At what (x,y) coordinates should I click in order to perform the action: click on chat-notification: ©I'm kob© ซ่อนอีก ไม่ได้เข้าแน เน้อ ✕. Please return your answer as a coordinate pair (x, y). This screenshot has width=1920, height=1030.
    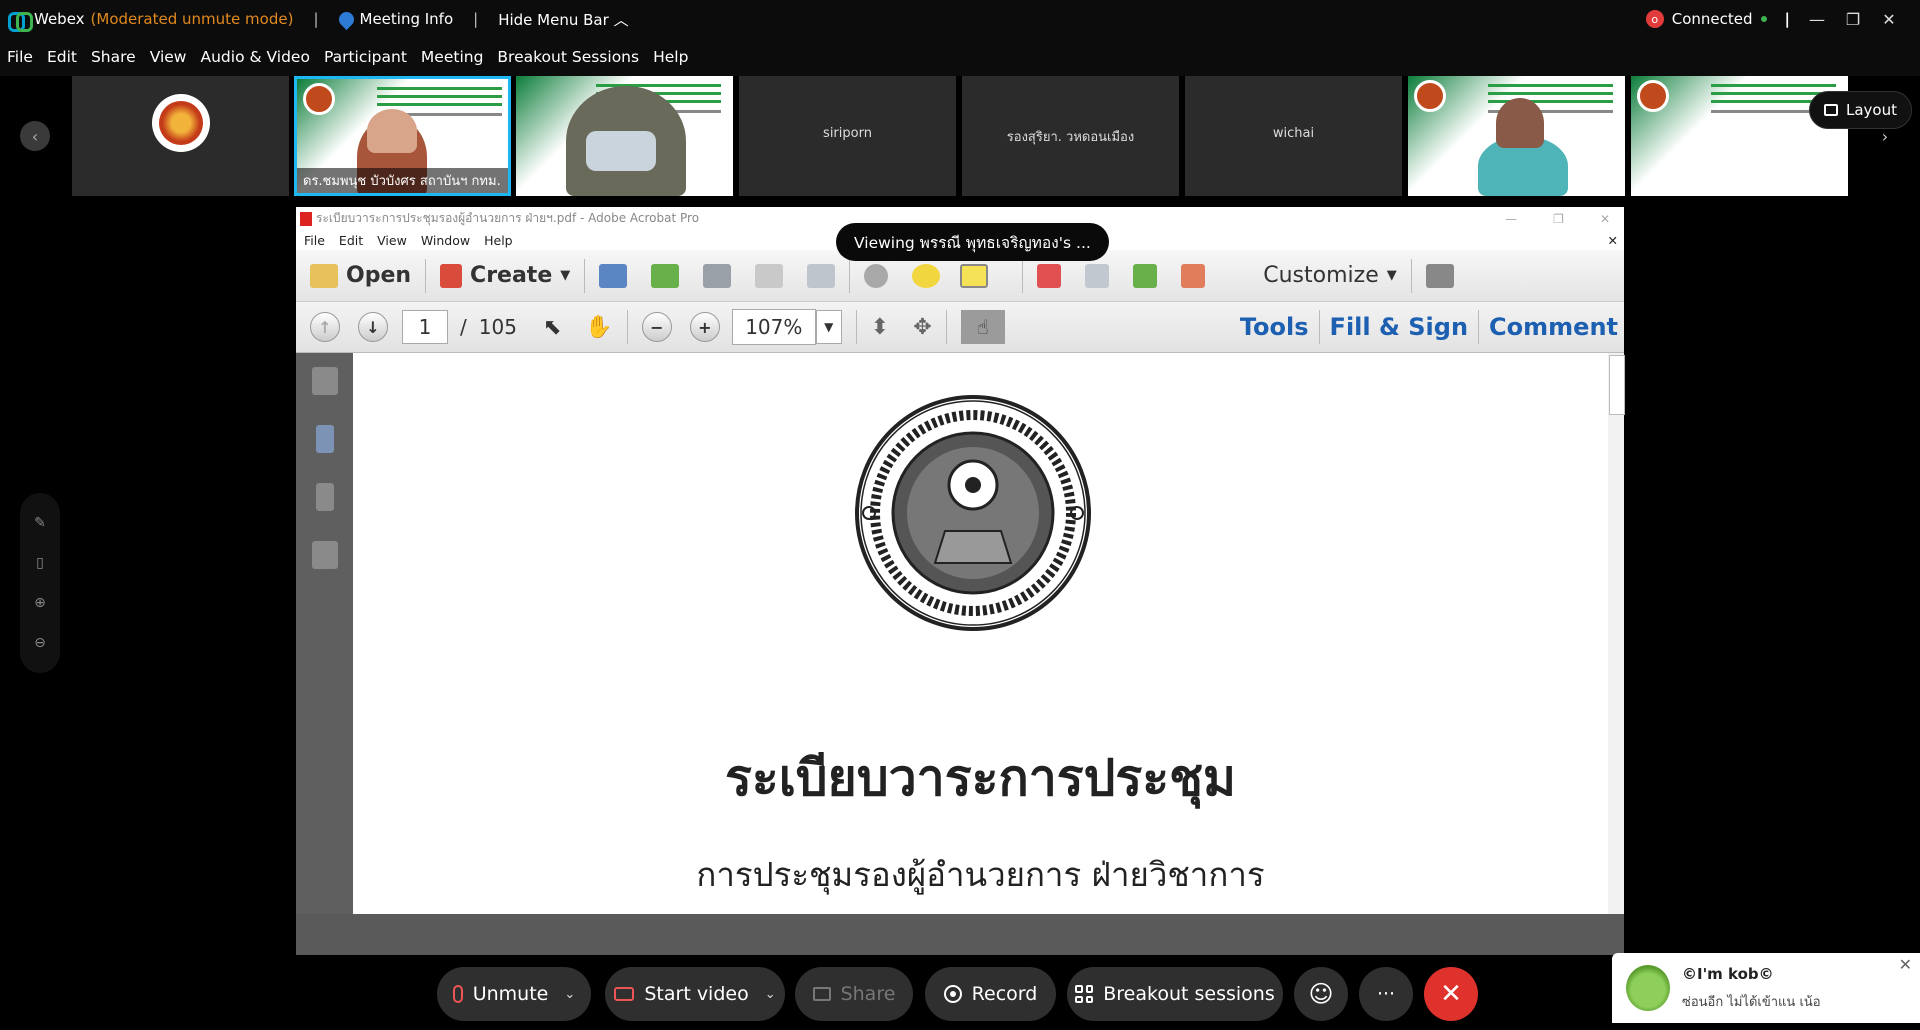
    Looking at the image, I should click on (1766, 988).